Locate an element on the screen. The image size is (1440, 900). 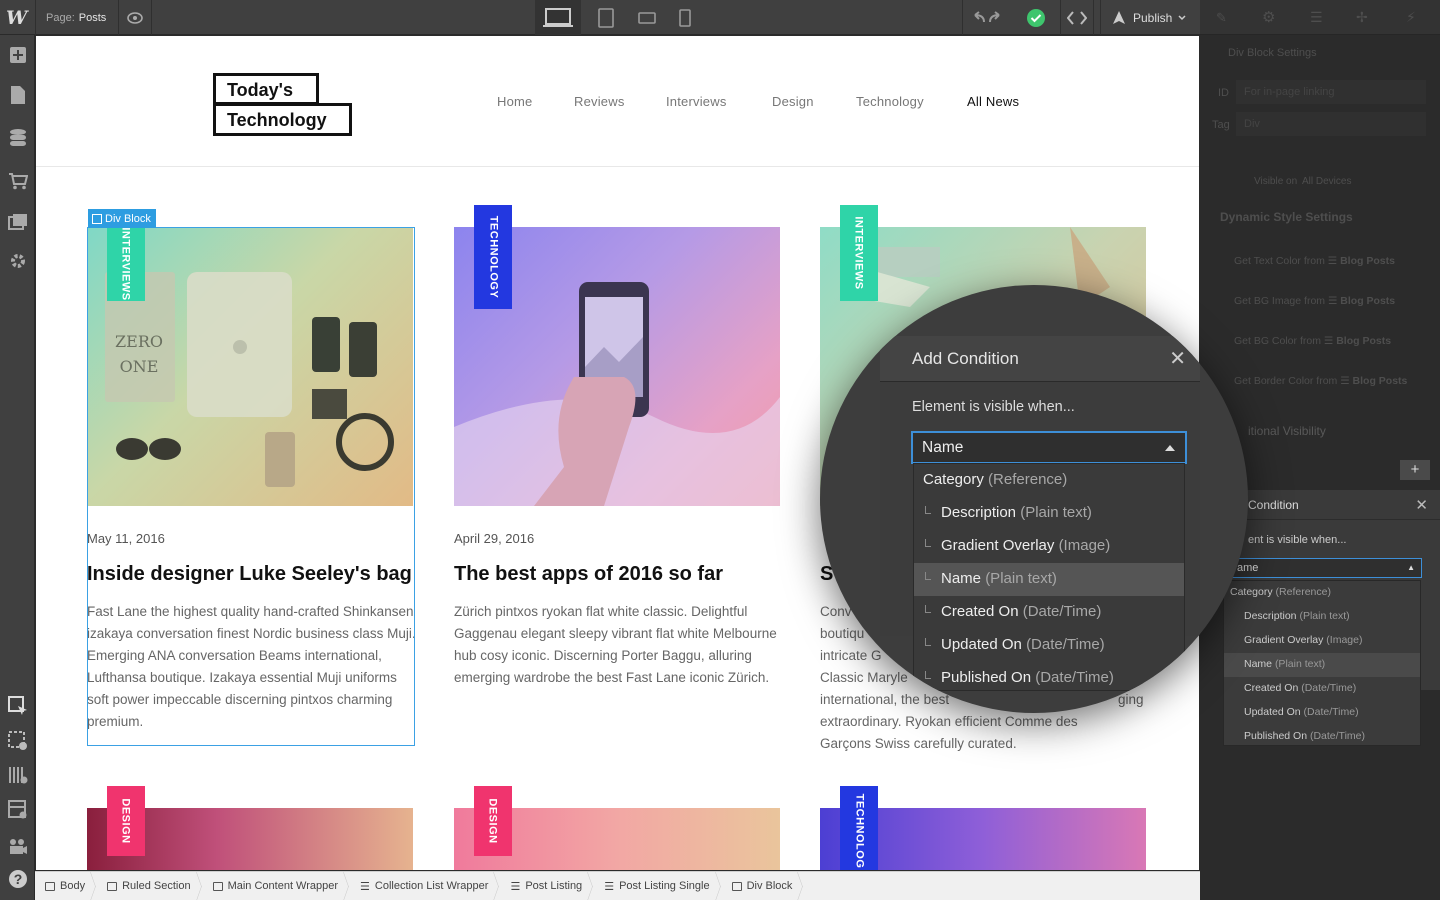
style-brush-icon: ✎ is located at coordinates (1221, 18).